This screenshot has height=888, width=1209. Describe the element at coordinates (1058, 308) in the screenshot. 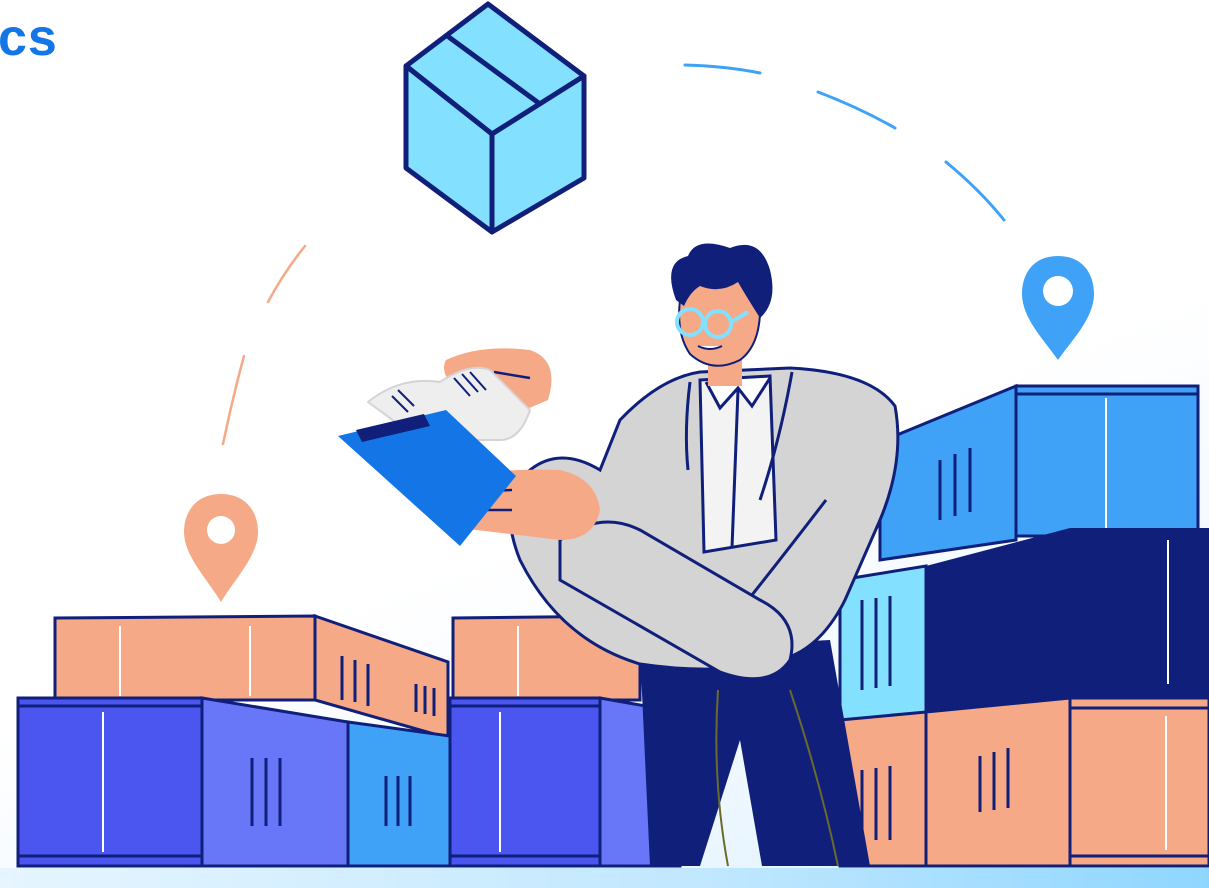

I see `location-pin-icon-blue` at that location.